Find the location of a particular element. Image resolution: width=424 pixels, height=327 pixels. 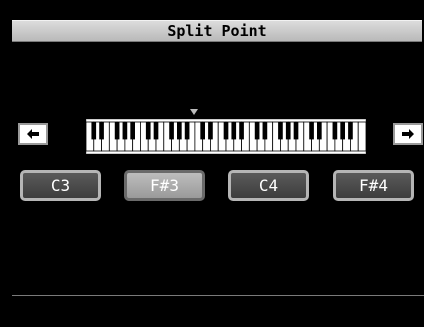

split-option-fsharp4: F#4 is located at coordinates (373, 185).